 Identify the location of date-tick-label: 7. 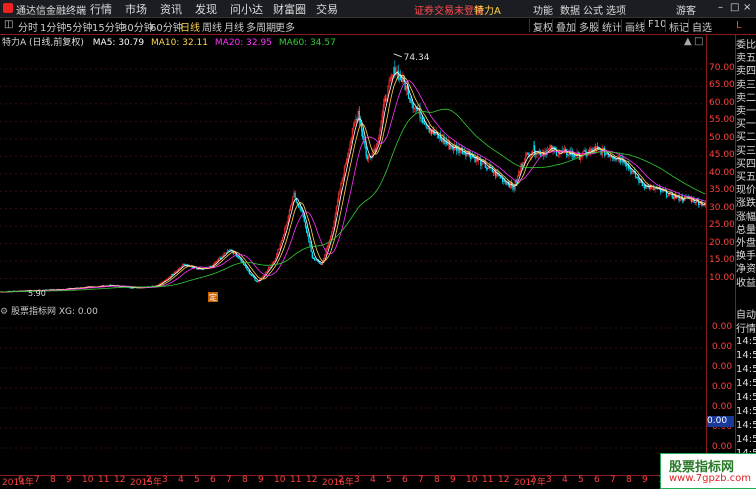
(613, 480).